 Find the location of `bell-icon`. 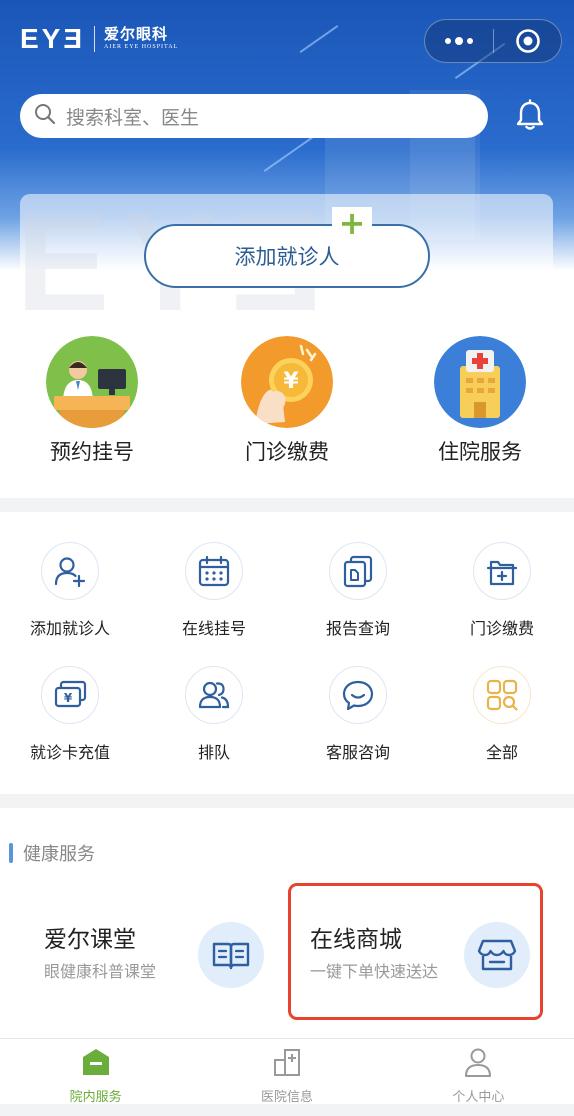

bell-icon is located at coordinates (530, 115).